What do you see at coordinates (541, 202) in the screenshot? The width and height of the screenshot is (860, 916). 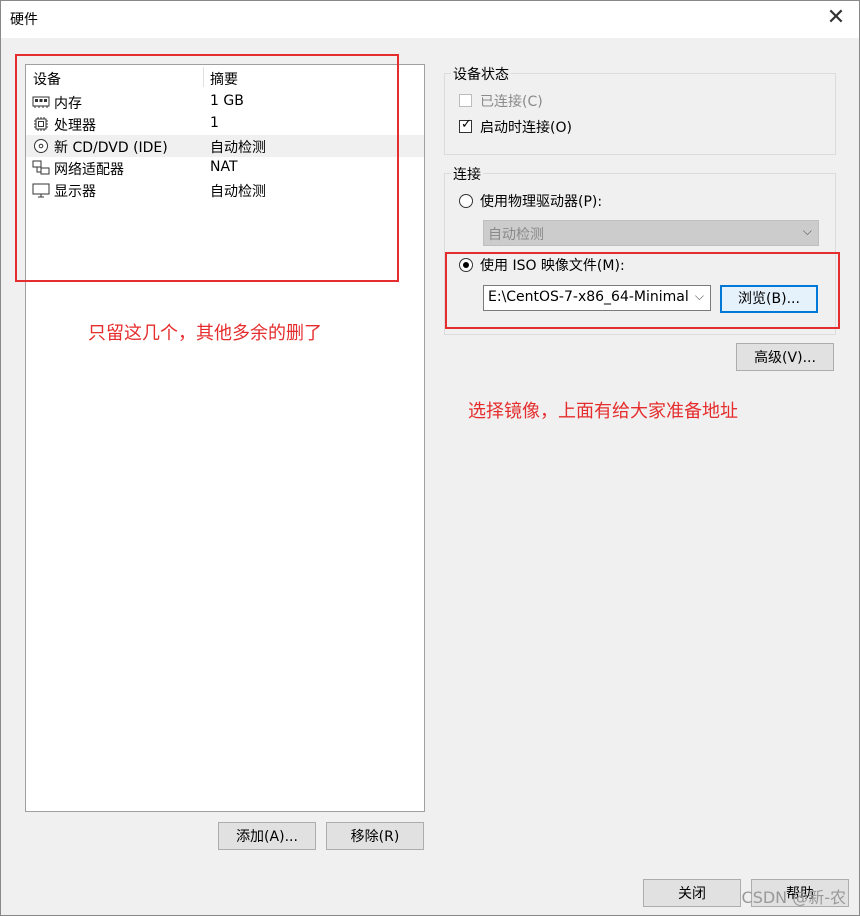 I see `physical-drive-label: 使用物理驱动器(P):` at bounding box center [541, 202].